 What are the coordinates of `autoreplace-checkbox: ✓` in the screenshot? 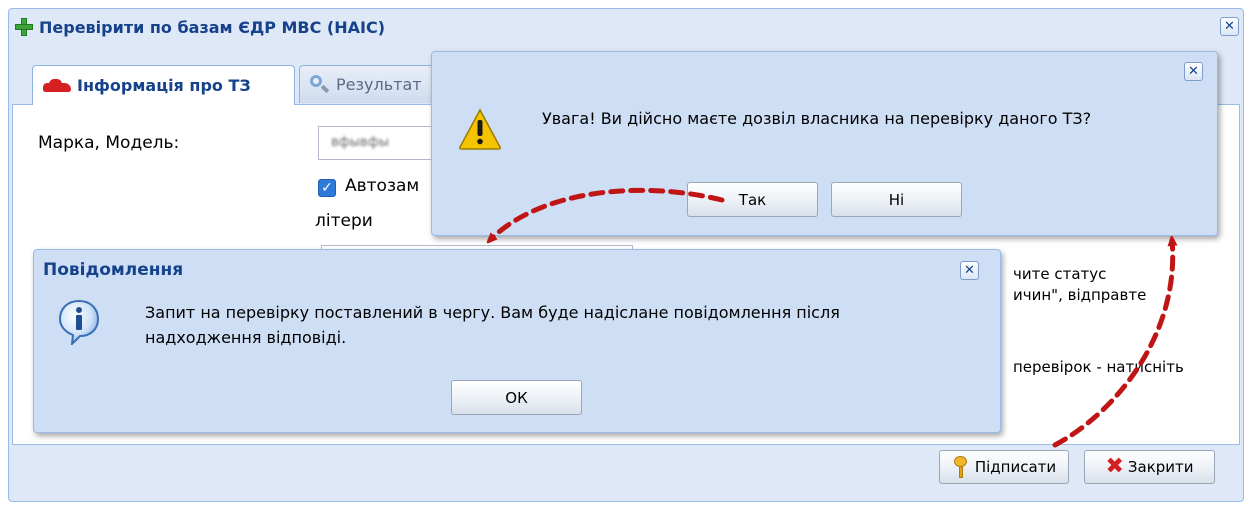 It's located at (327, 188).